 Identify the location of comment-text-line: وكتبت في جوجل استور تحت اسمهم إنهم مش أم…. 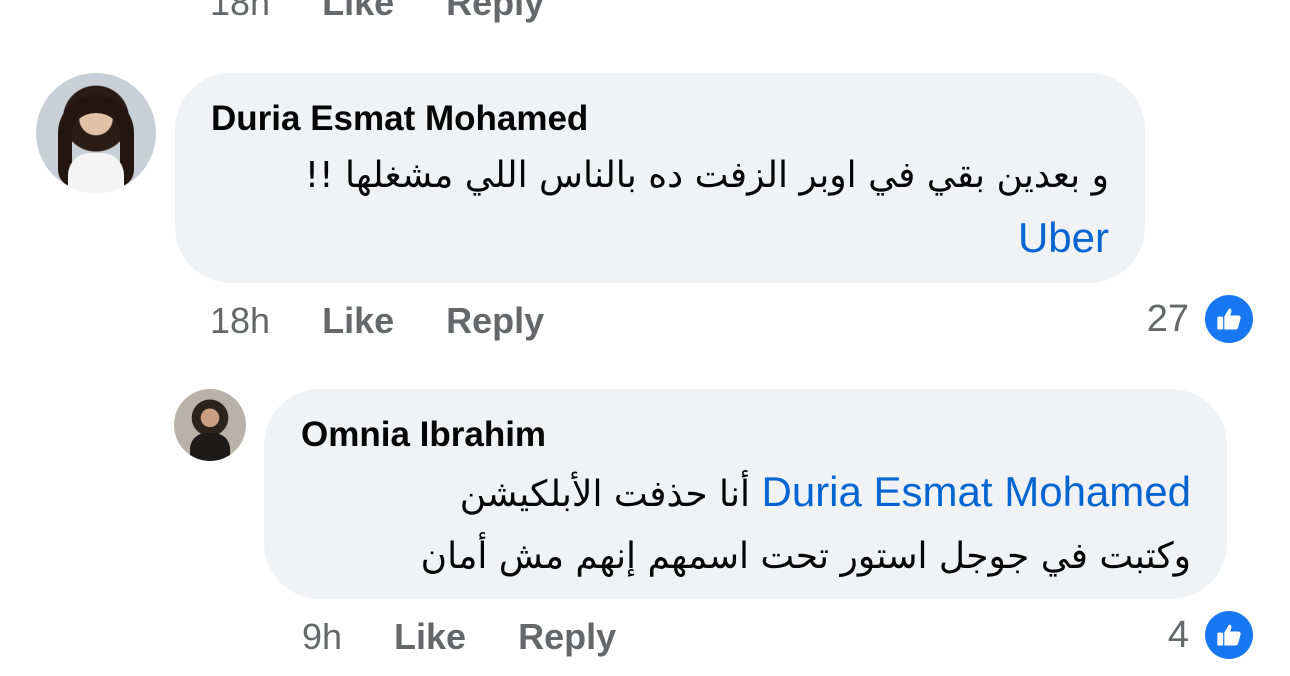
(805, 556).